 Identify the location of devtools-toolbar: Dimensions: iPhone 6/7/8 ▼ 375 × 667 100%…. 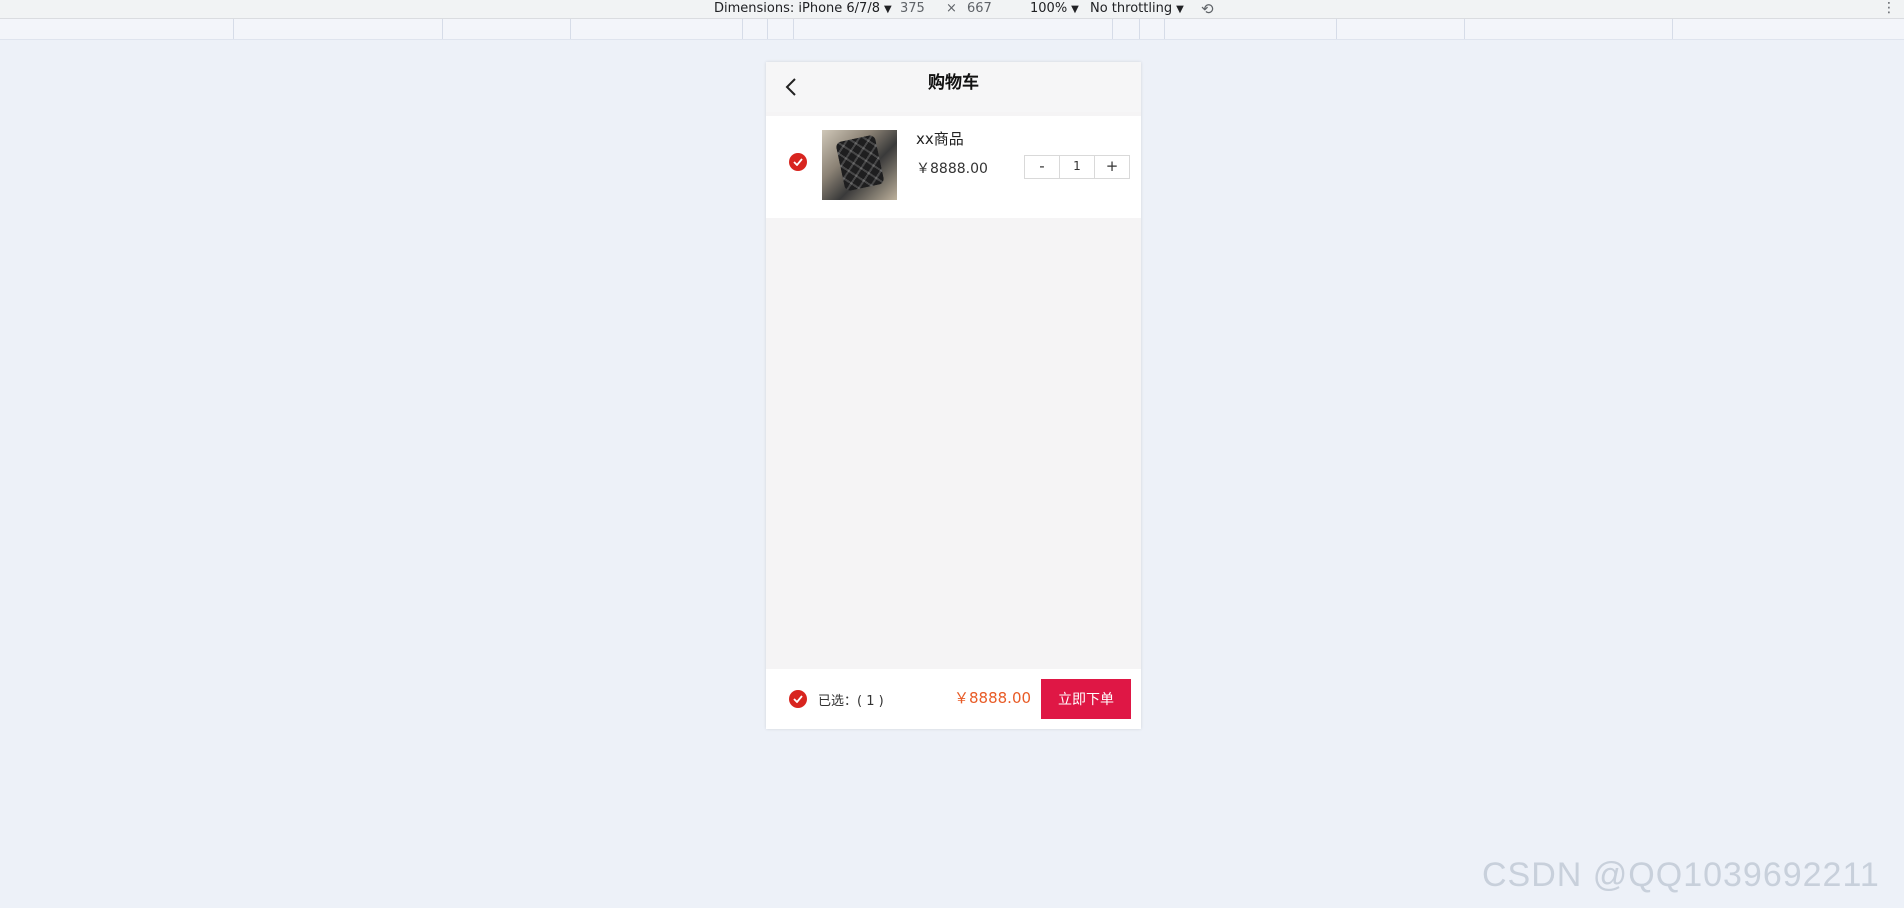
(952, 9).